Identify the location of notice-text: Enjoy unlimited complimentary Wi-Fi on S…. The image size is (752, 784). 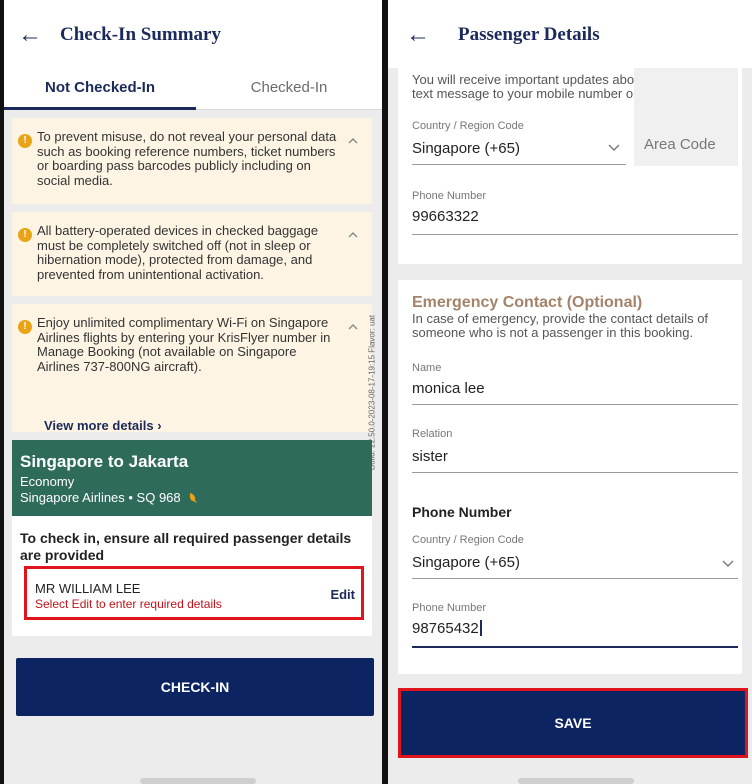
(184, 344).